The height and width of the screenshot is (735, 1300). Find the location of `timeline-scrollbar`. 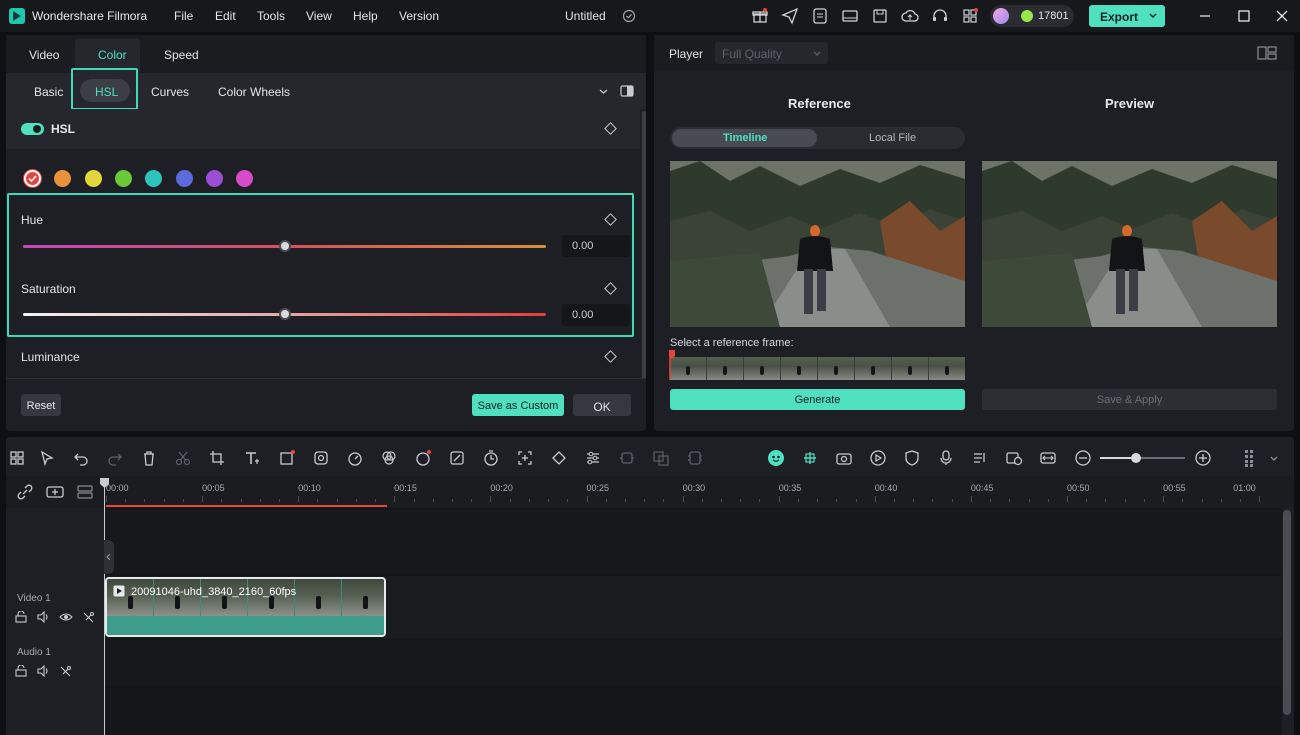

timeline-scrollbar is located at coordinates (1287, 612).